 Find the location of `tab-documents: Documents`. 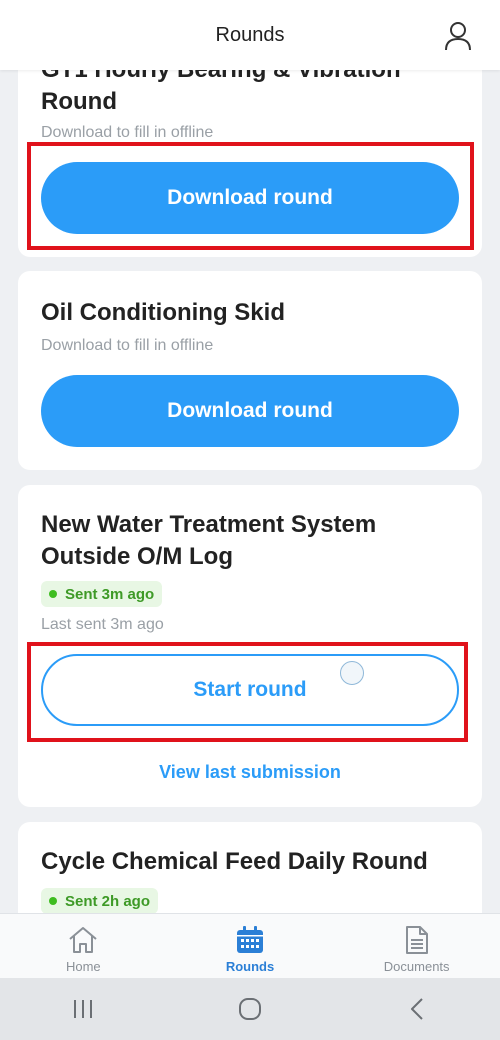

tab-documents: Documents is located at coordinates (416, 946).